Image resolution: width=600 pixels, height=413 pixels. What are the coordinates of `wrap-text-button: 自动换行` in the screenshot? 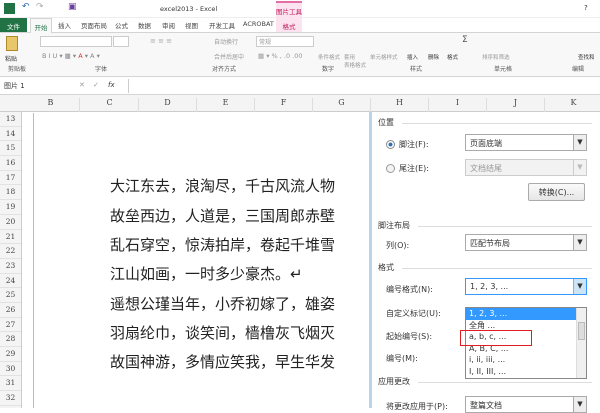 It's located at (226, 41).